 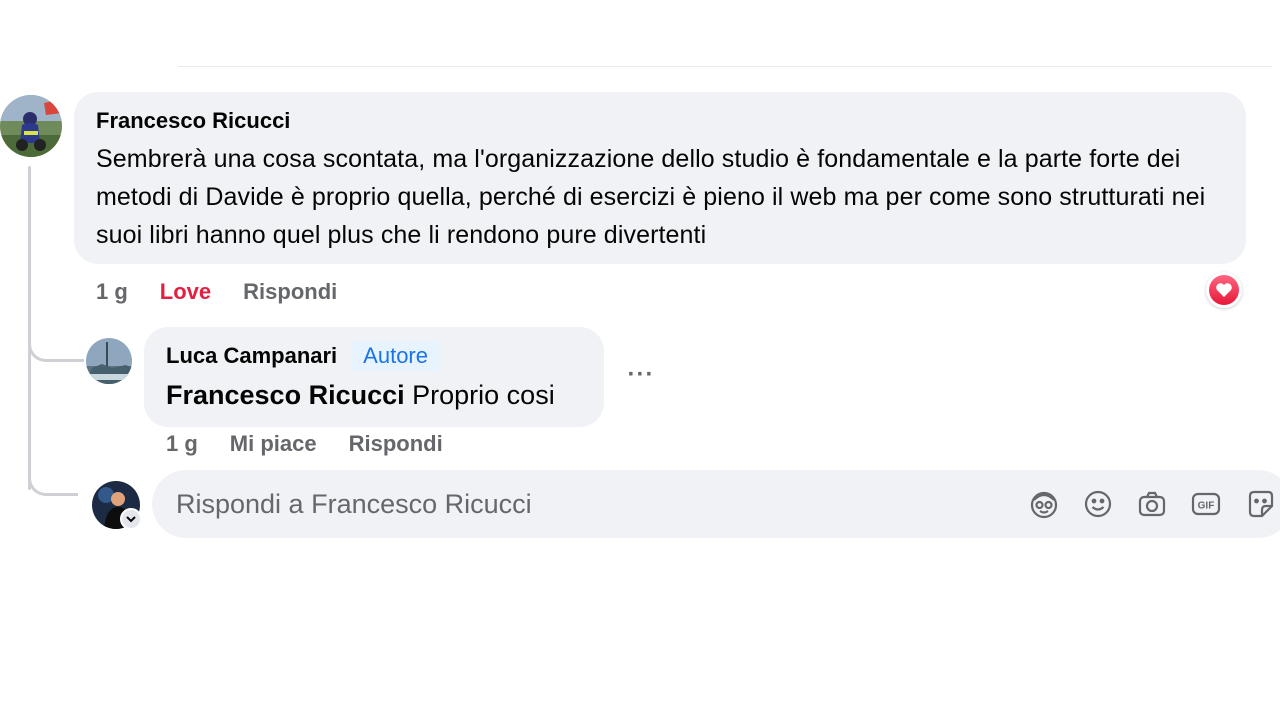 I want to click on thread-connector-reply, so click(x=56, y=349).